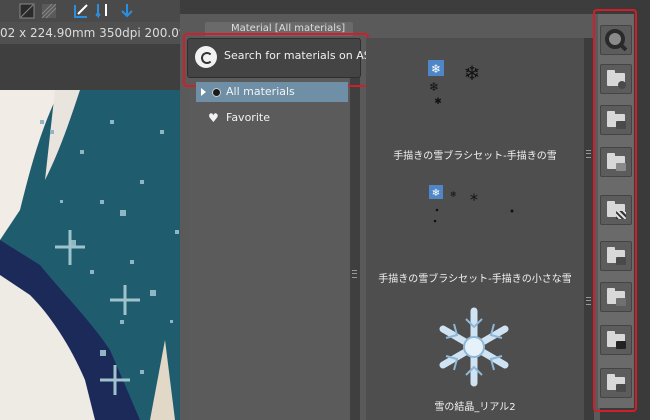 The height and width of the screenshot is (420, 650). What do you see at coordinates (475, 277) in the screenshot?
I see `material-name: 手描きの雪ブラシセット-手描きの小さな雪` at bounding box center [475, 277].